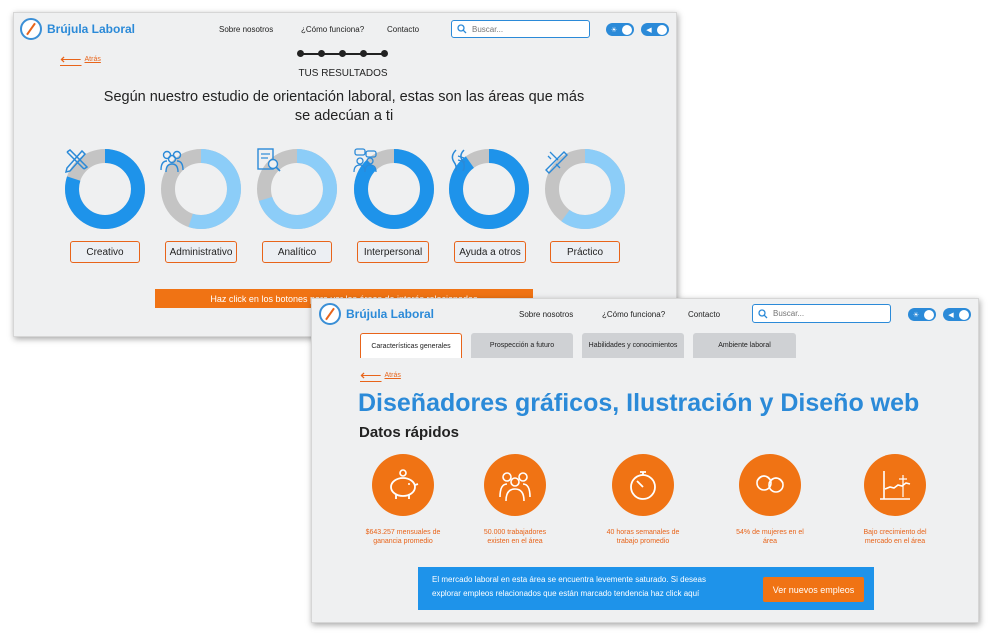 The image size is (1000, 640). I want to click on fact-workers-line-2: existen en el área, so click(515, 542).